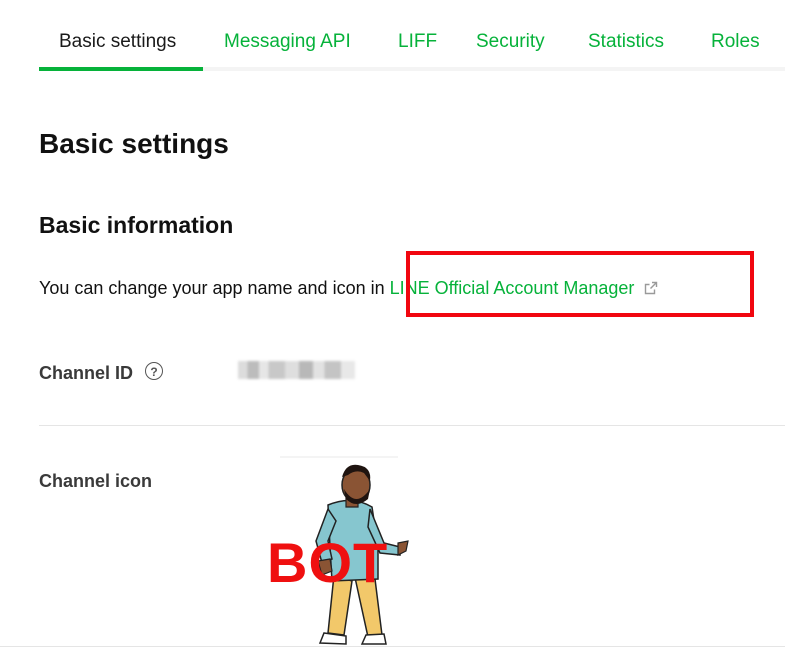  Describe the element at coordinates (580, 284) in the screenshot. I see `highlight-annotation-box` at that location.